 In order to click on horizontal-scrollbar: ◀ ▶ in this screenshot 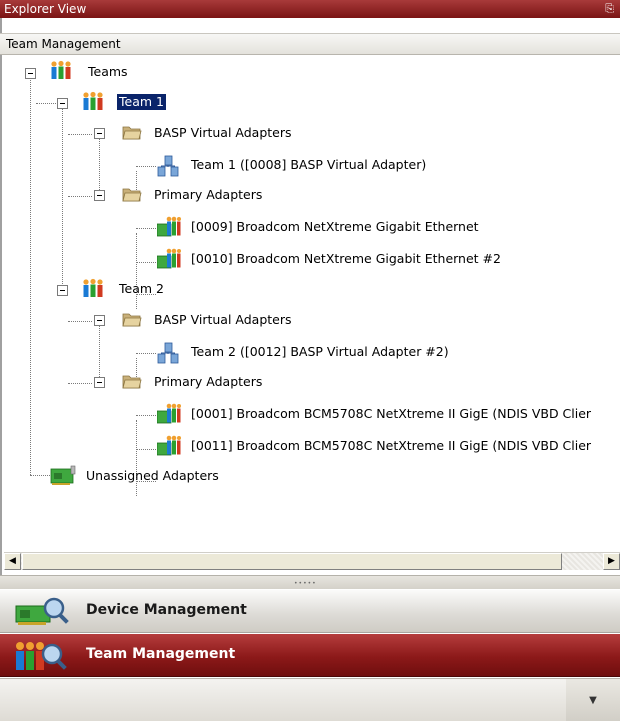, I will do `click(312, 561)`.